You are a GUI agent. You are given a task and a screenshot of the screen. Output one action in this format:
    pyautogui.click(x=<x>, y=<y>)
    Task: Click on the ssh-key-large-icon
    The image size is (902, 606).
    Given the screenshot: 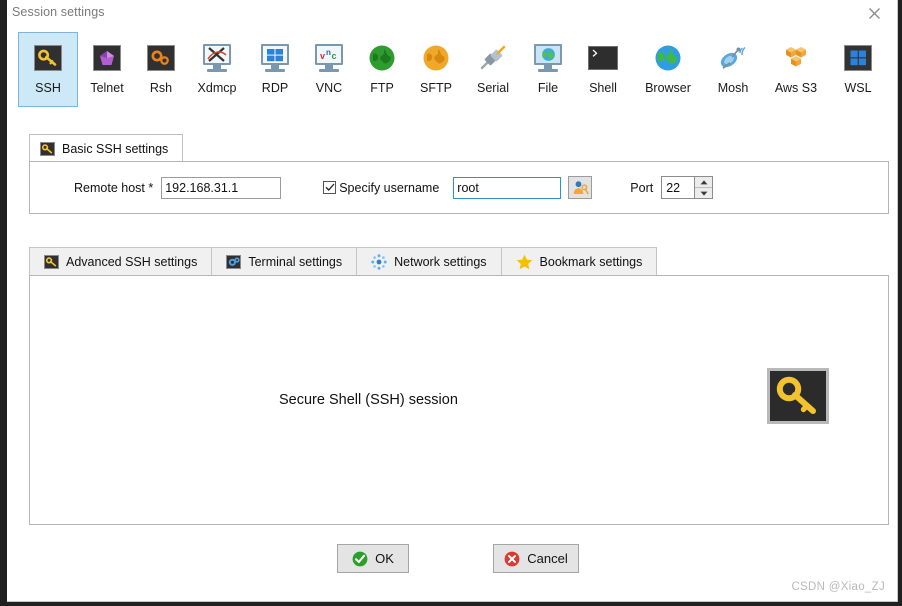 What is the action you would take?
    pyautogui.click(x=798, y=396)
    